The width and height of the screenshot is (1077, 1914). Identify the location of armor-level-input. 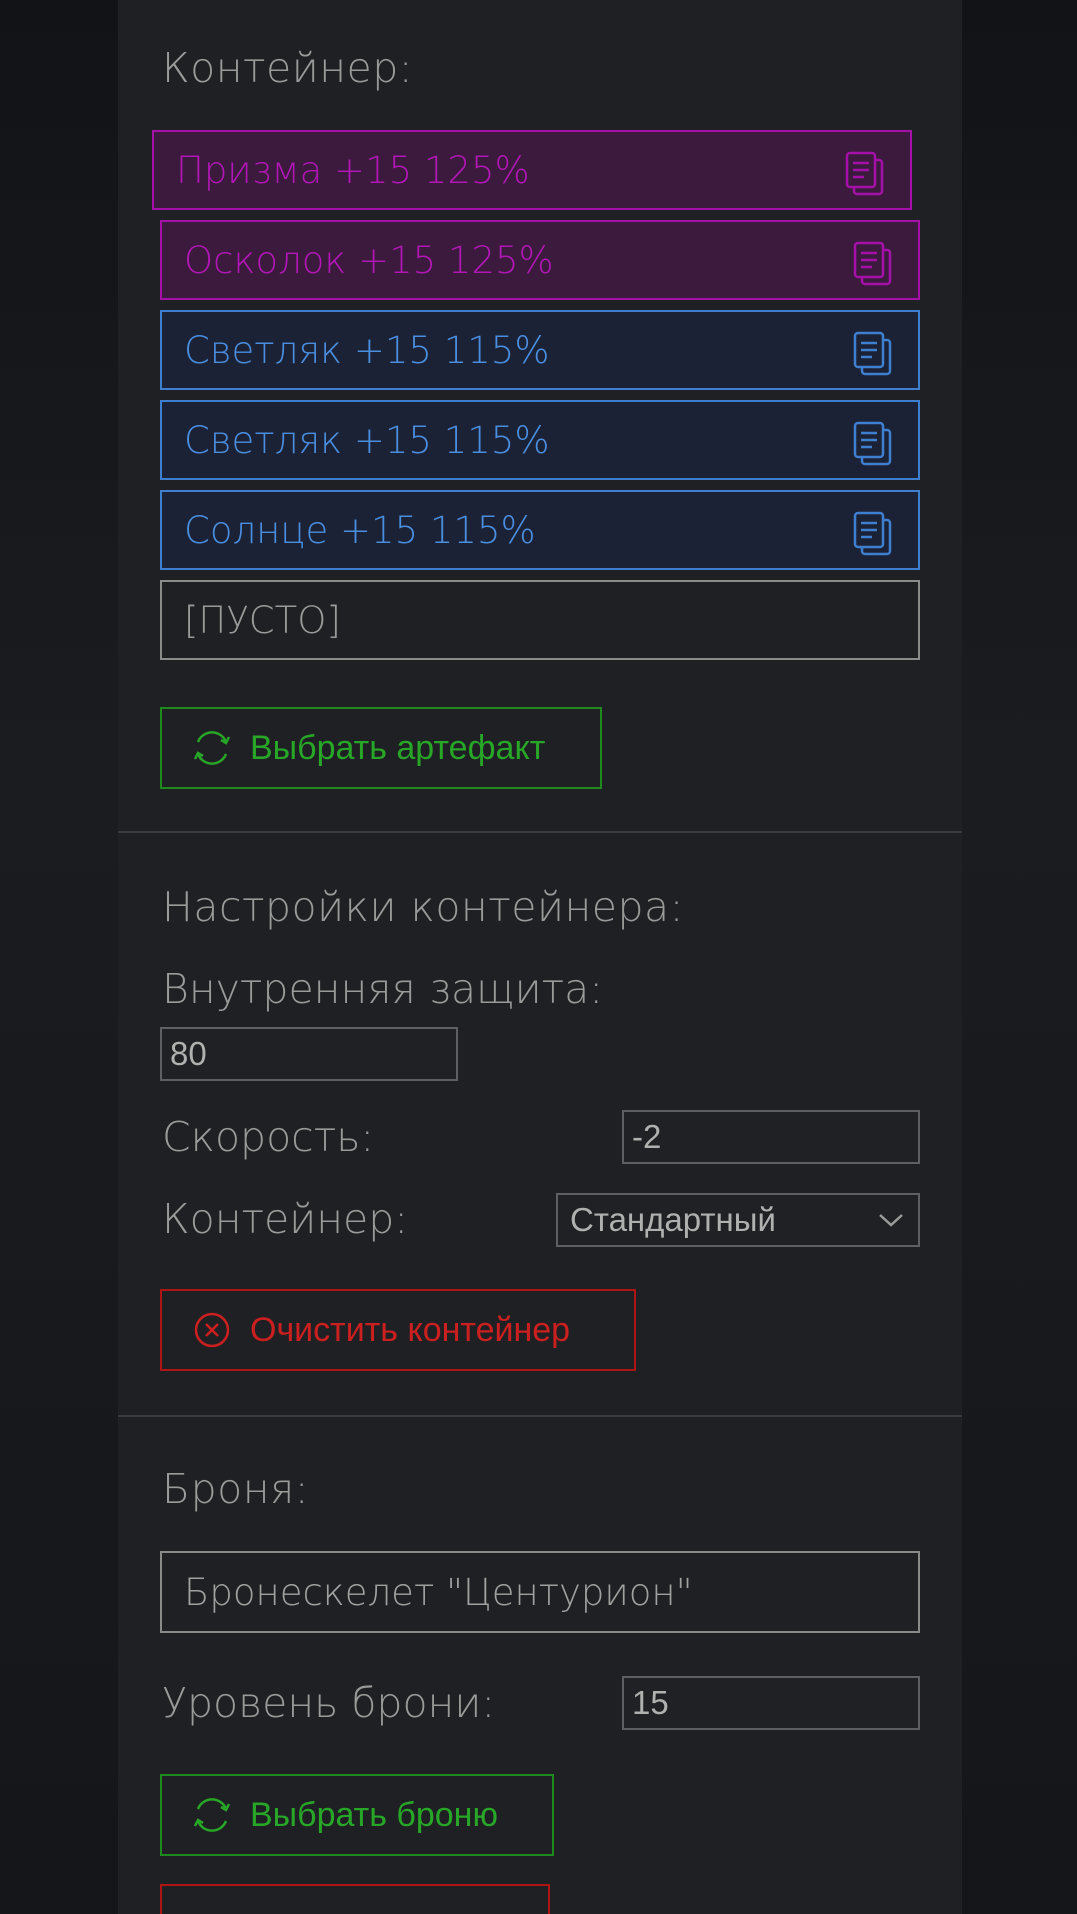
(771, 1703).